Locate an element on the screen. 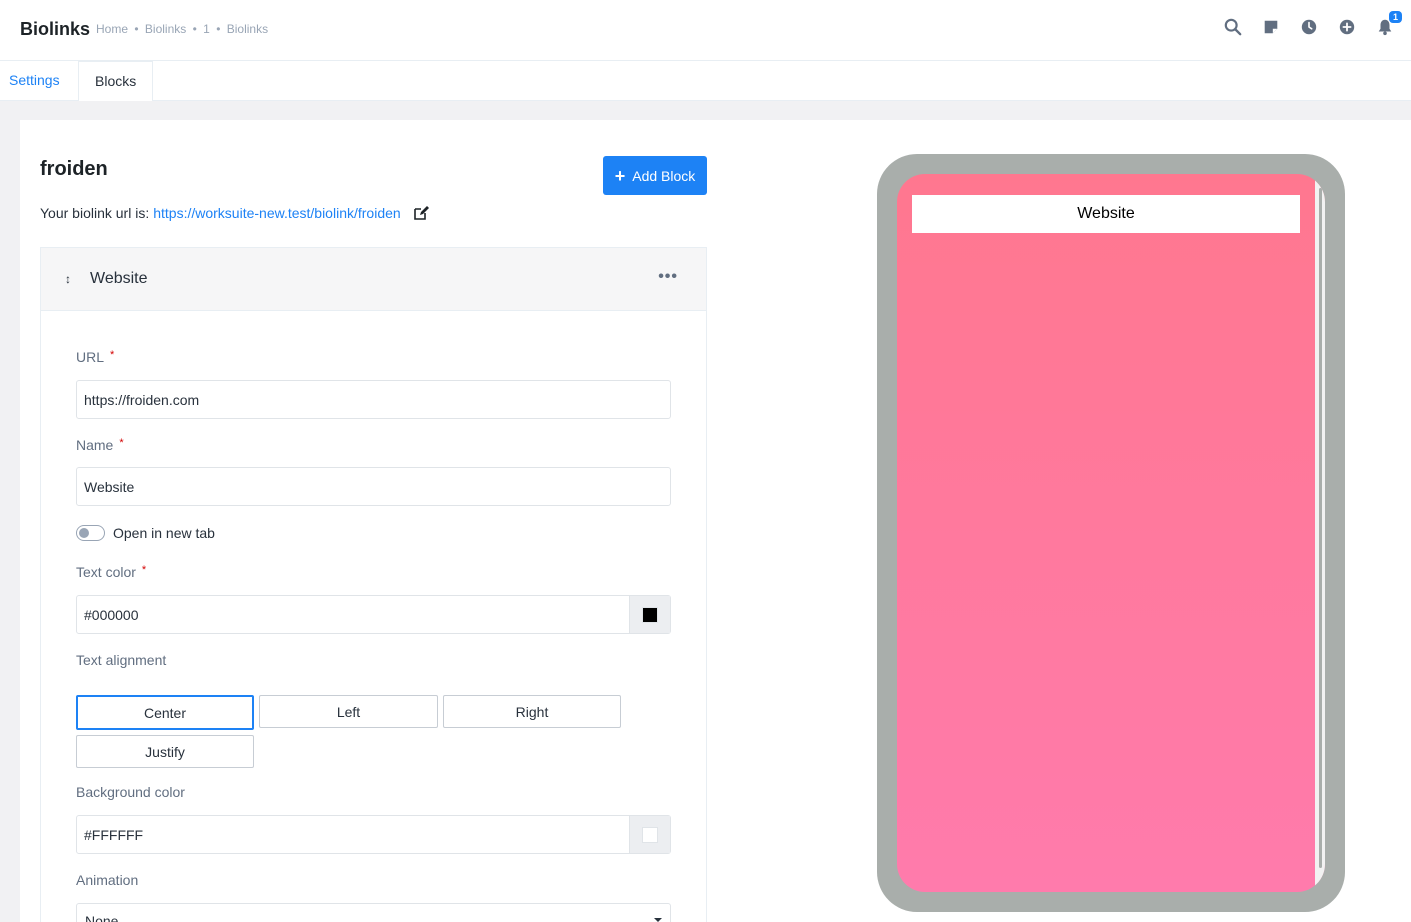  open-new-tab-label: Open in new tab is located at coordinates (164, 533).